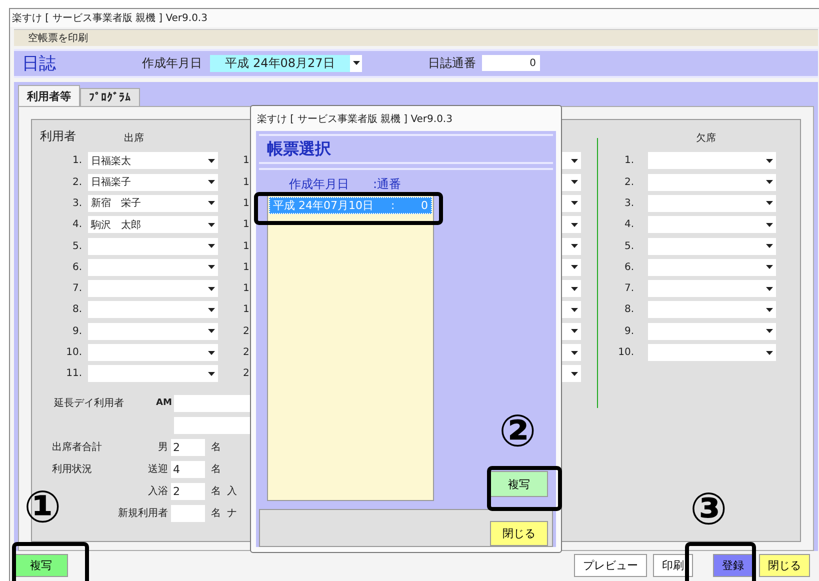  What do you see at coordinates (629, 331) in the screenshot?
I see `row-number: 9.` at bounding box center [629, 331].